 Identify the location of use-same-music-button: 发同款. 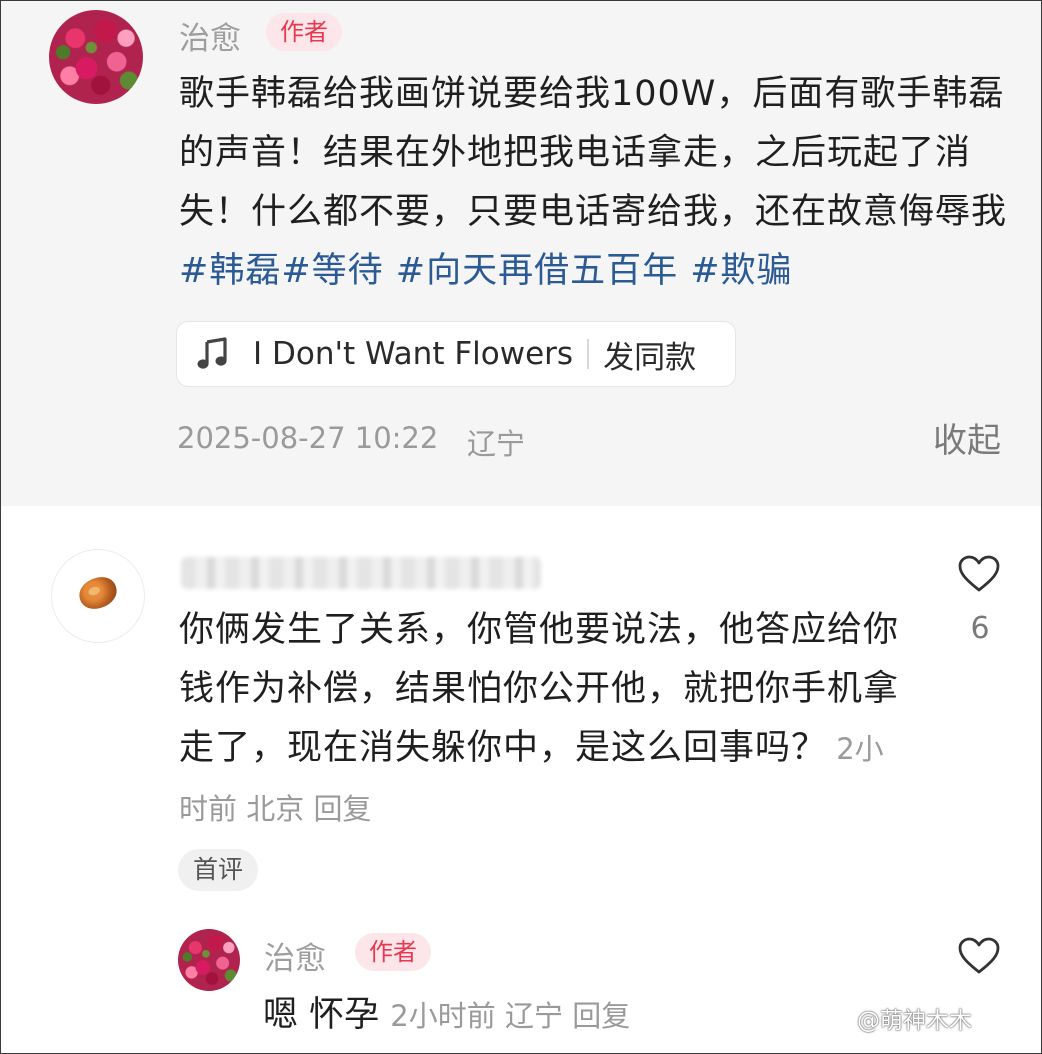
(649, 354).